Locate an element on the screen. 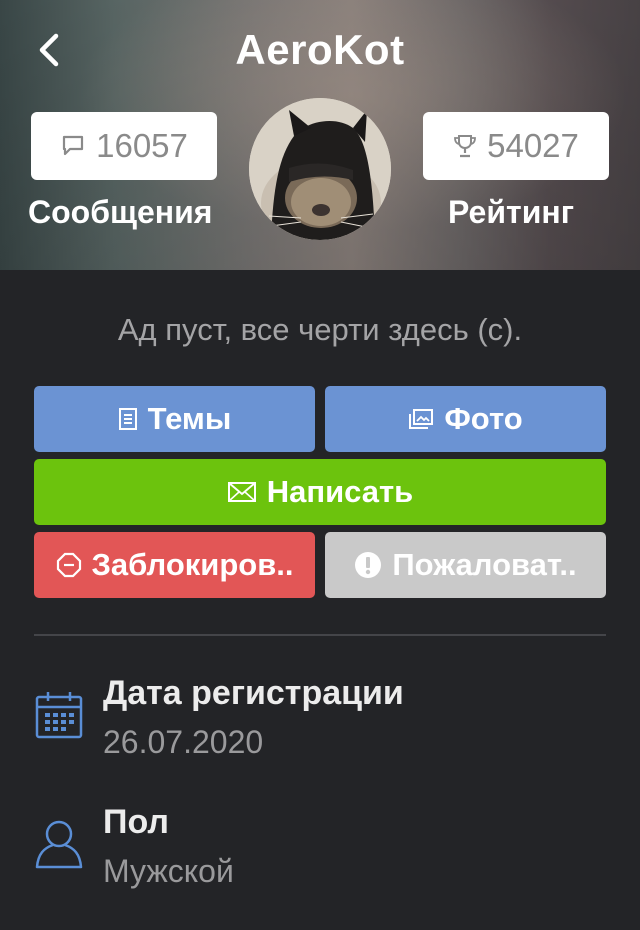 The width and height of the screenshot is (640, 930). photos-button: Фото is located at coordinates (465, 419).